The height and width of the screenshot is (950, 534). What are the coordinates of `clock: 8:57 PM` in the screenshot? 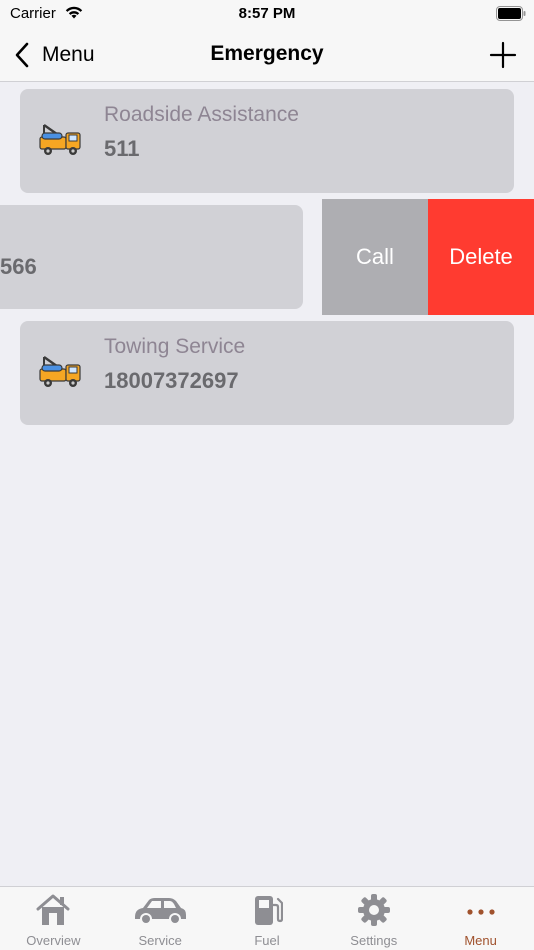 It's located at (267, 13).